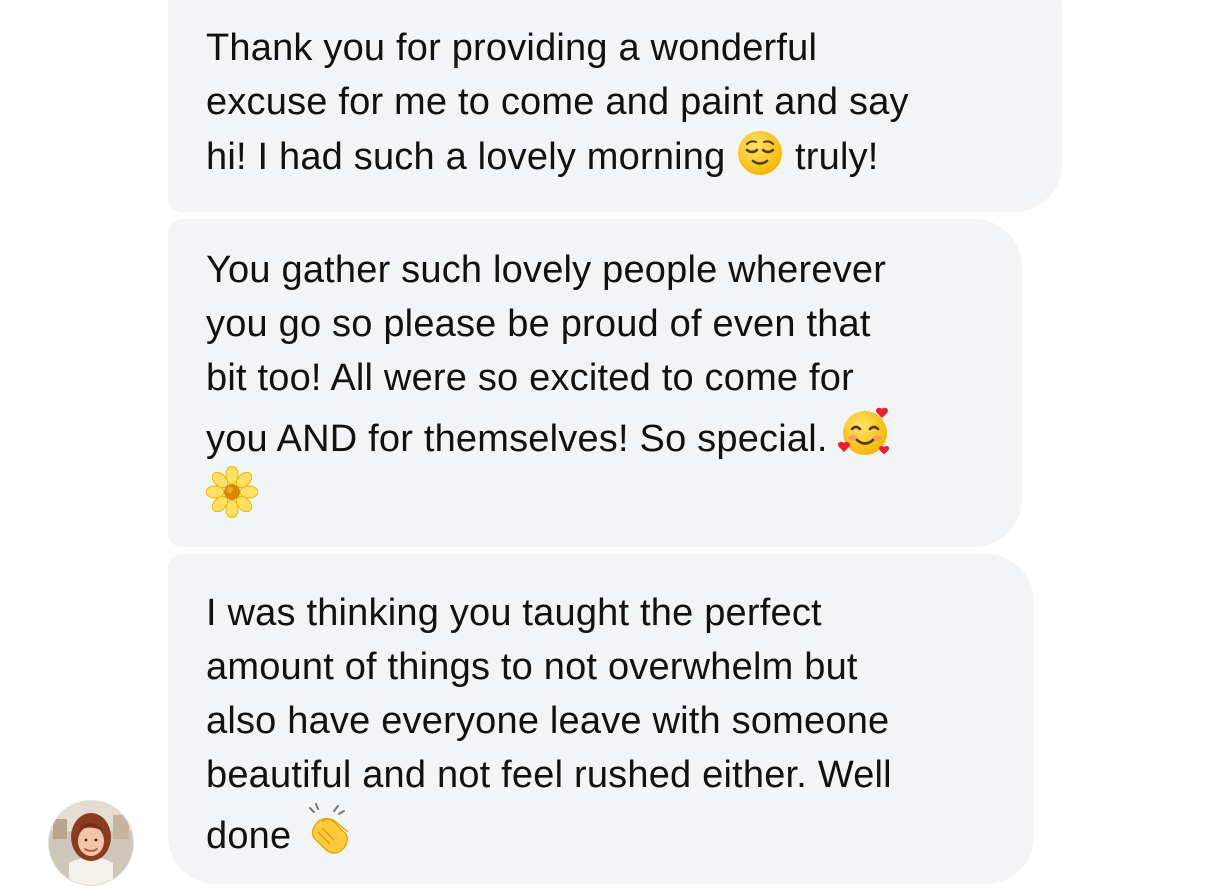 This screenshot has height=896, width=1206. I want to click on message-2-line-3: bit too! All were so excited to come for, so click(530, 378).